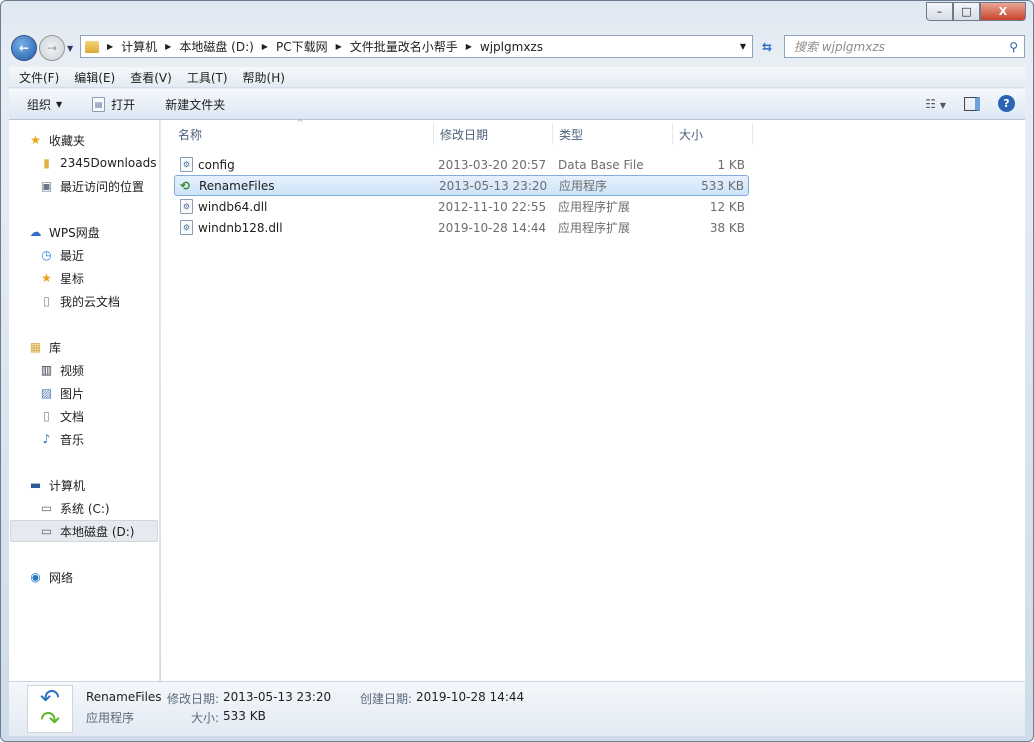  I want to click on recent-places-icon: ▣, so click(46, 186).